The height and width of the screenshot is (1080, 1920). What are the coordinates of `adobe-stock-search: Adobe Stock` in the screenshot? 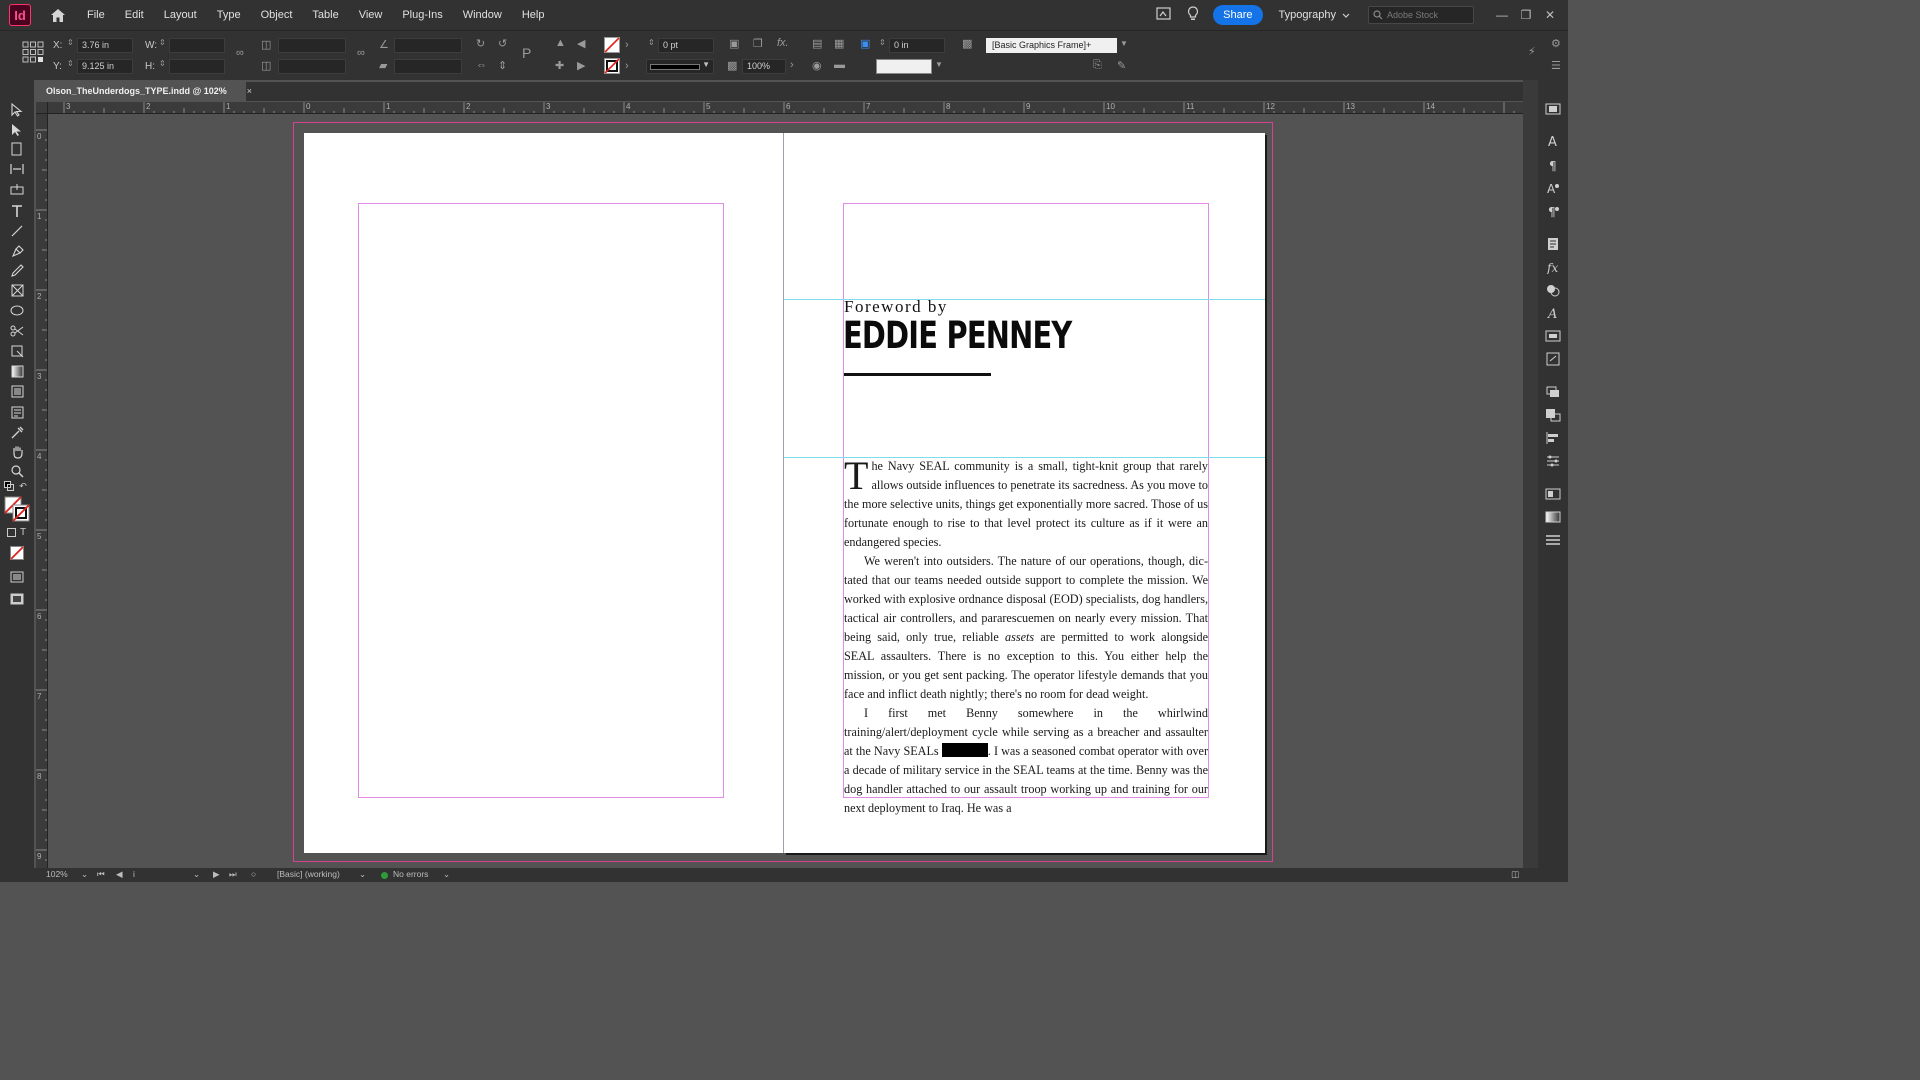 It's located at (1421, 15).